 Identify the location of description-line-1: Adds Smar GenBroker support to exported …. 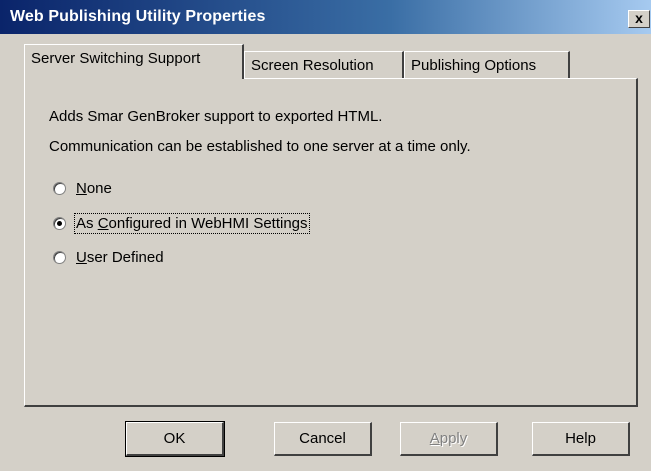
(216, 116).